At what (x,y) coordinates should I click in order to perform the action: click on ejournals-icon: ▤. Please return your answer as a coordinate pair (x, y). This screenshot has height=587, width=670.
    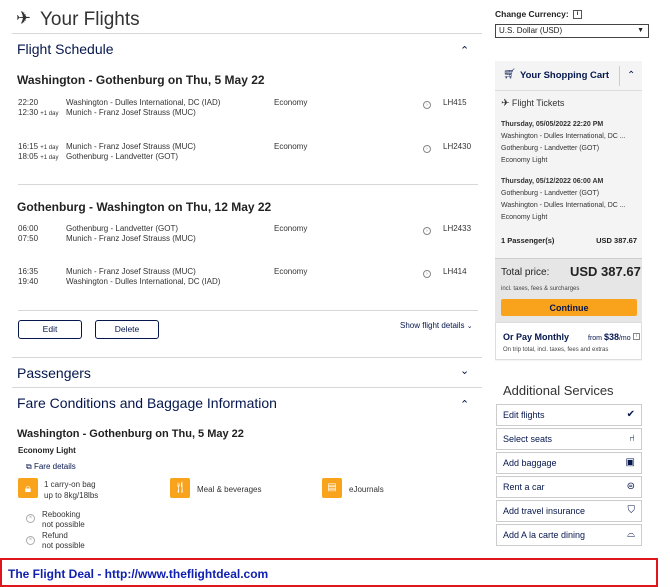
    Looking at the image, I should click on (332, 488).